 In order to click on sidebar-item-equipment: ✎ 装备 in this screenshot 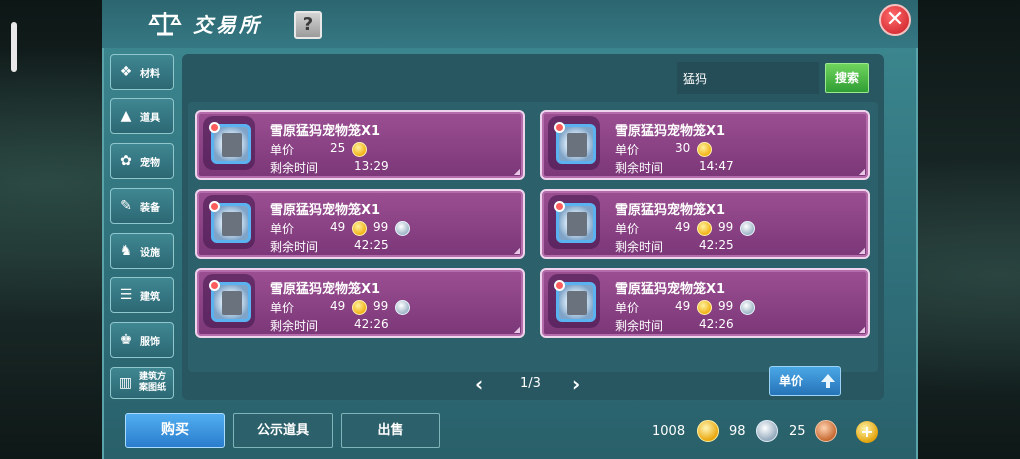, I will do `click(142, 206)`.